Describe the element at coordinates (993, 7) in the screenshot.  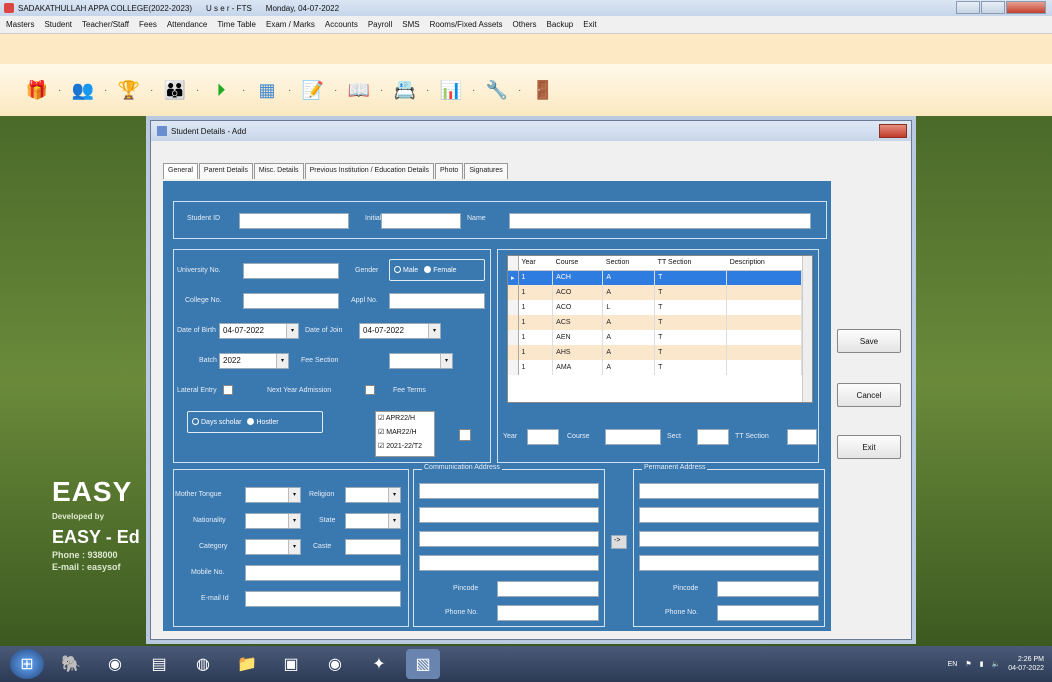
I see `maximize-button` at that location.